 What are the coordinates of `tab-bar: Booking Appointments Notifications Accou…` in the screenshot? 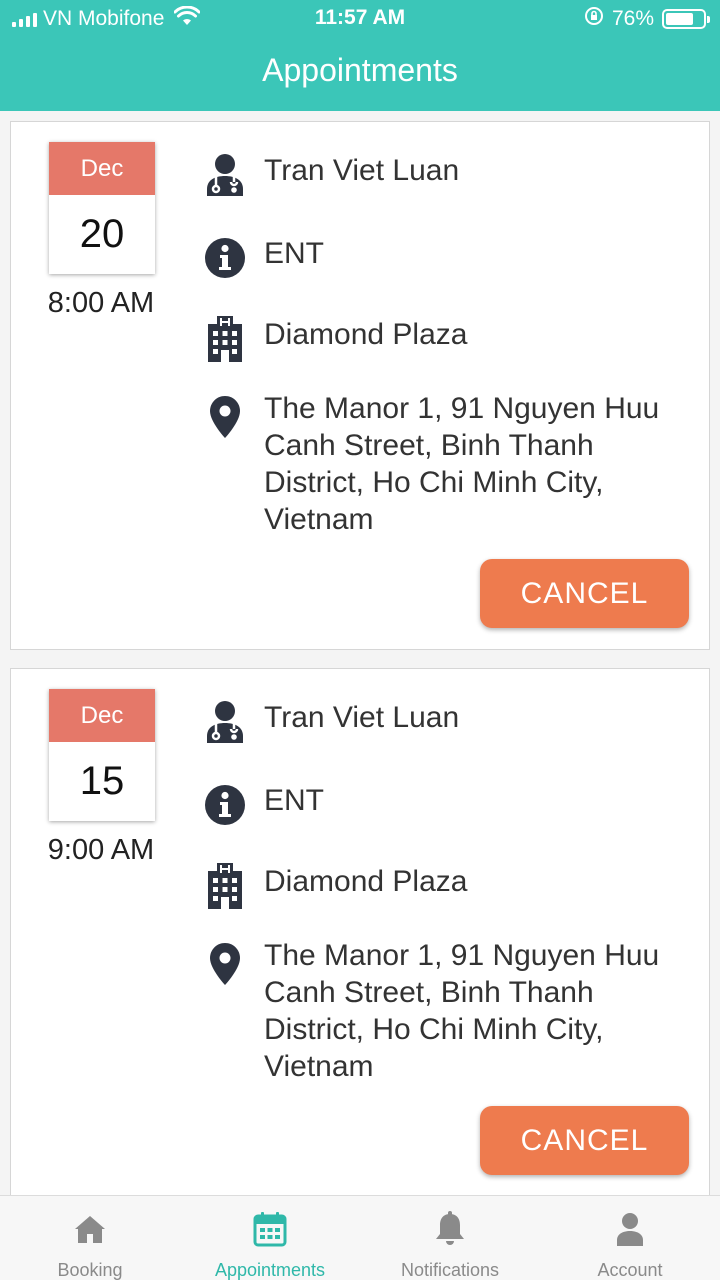 It's located at (360, 1237).